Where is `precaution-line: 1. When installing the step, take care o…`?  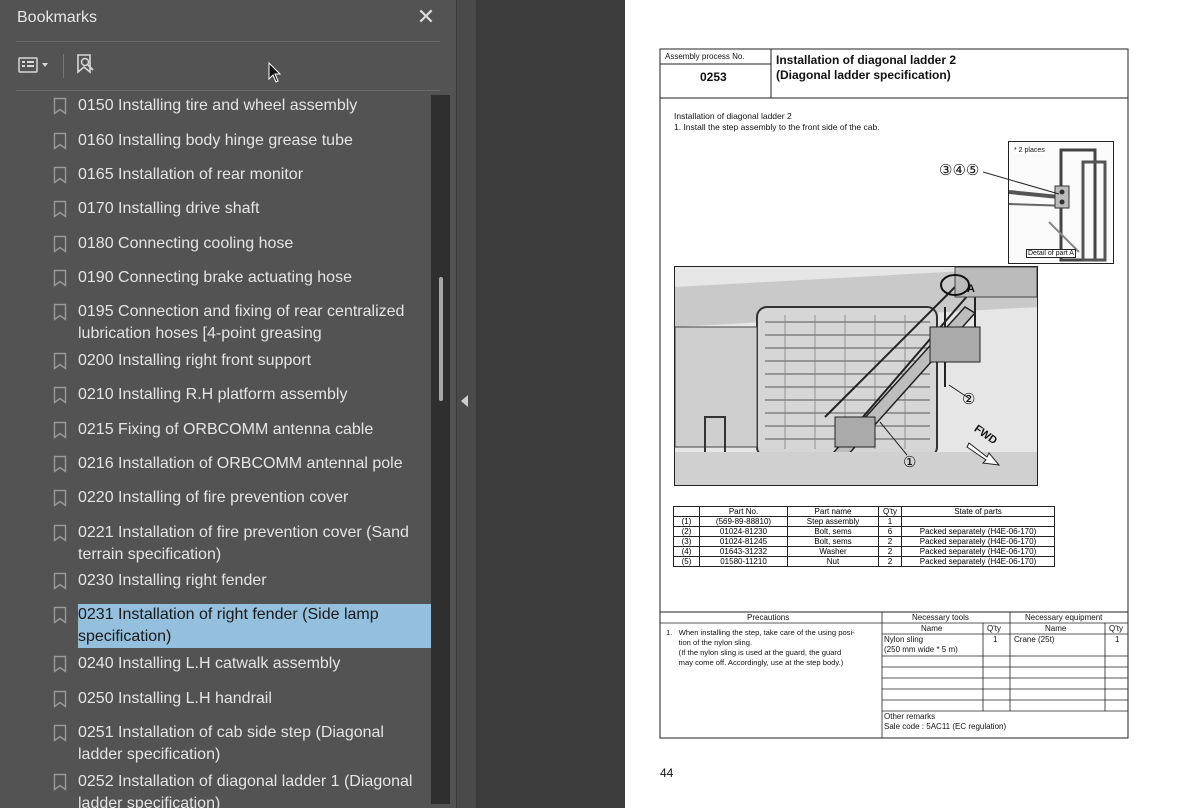
precaution-line: 1. When installing the step, take care o… is located at coordinates (760, 632).